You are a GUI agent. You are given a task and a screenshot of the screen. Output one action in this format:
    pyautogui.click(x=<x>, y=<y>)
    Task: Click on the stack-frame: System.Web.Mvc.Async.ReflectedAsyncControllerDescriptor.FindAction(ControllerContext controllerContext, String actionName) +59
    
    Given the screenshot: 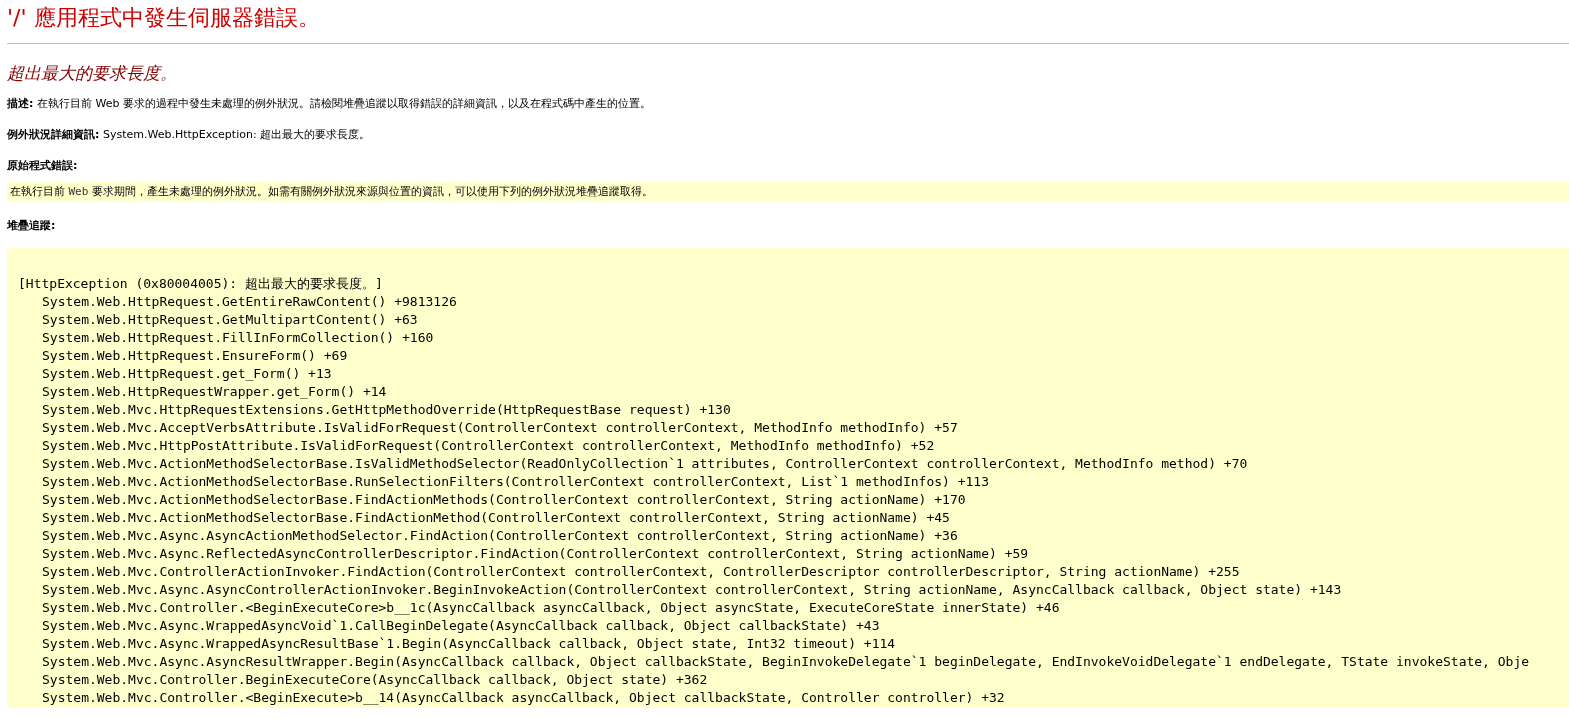 What is the action you would take?
    pyautogui.click(x=523, y=554)
    